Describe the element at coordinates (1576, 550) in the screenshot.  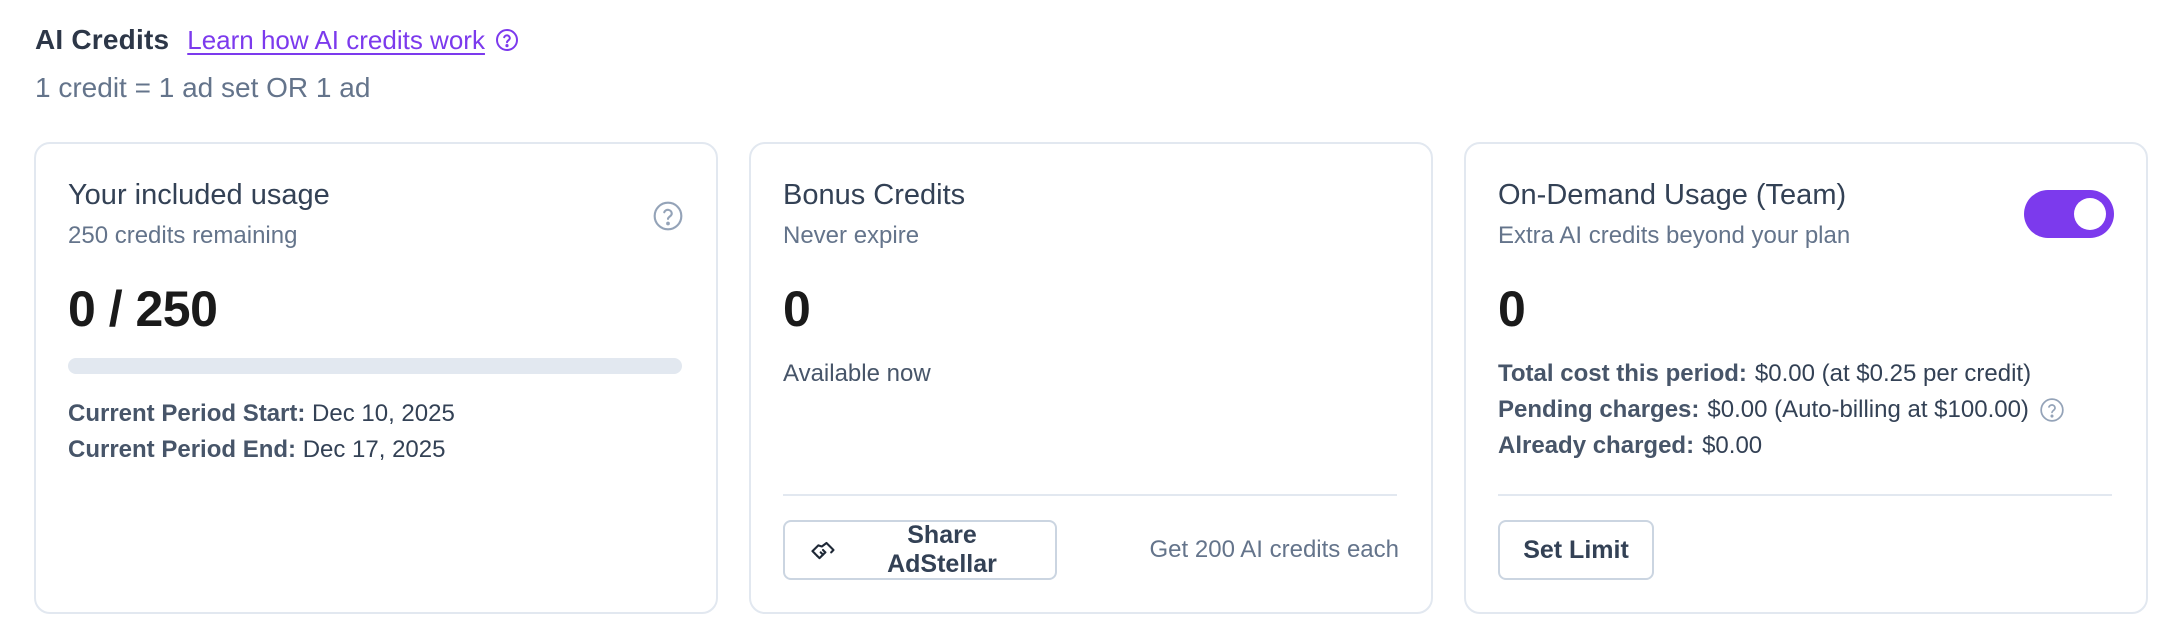
I see `set-limit-button: Set Limit` at that location.